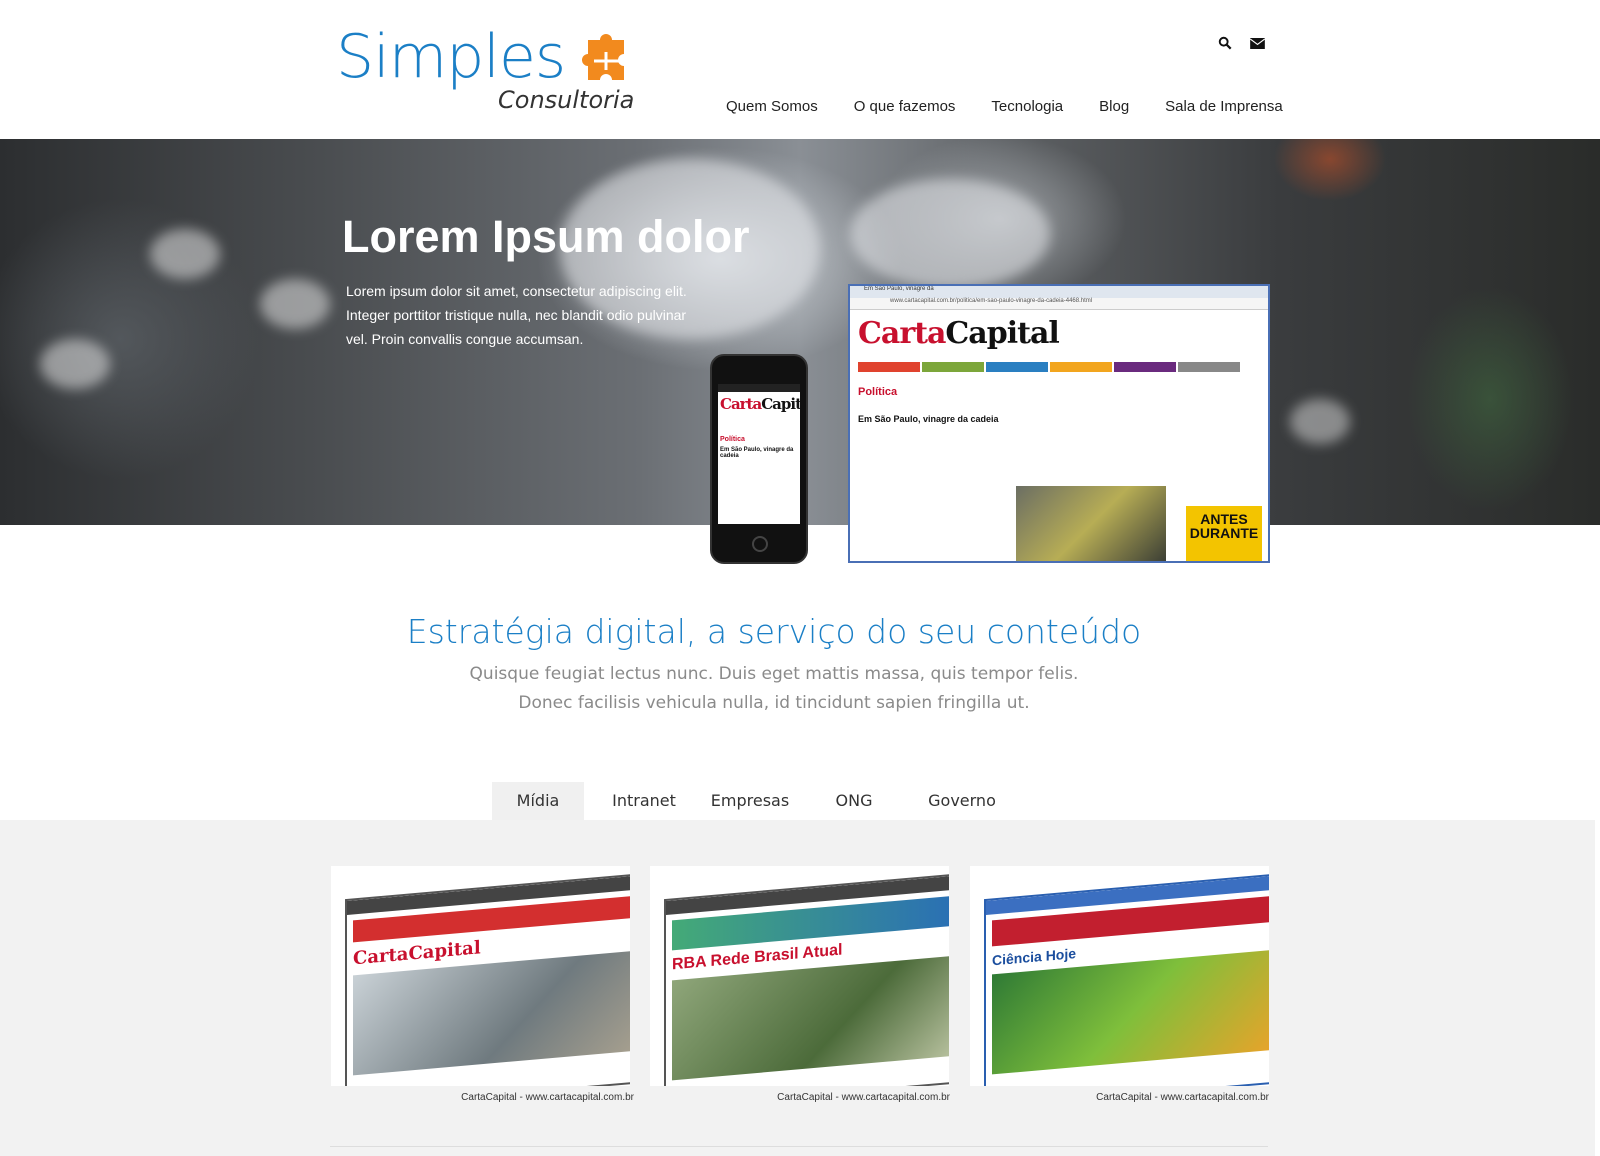 The image size is (1600, 1156). I want to click on tab-midia: Mídia, so click(538, 802).